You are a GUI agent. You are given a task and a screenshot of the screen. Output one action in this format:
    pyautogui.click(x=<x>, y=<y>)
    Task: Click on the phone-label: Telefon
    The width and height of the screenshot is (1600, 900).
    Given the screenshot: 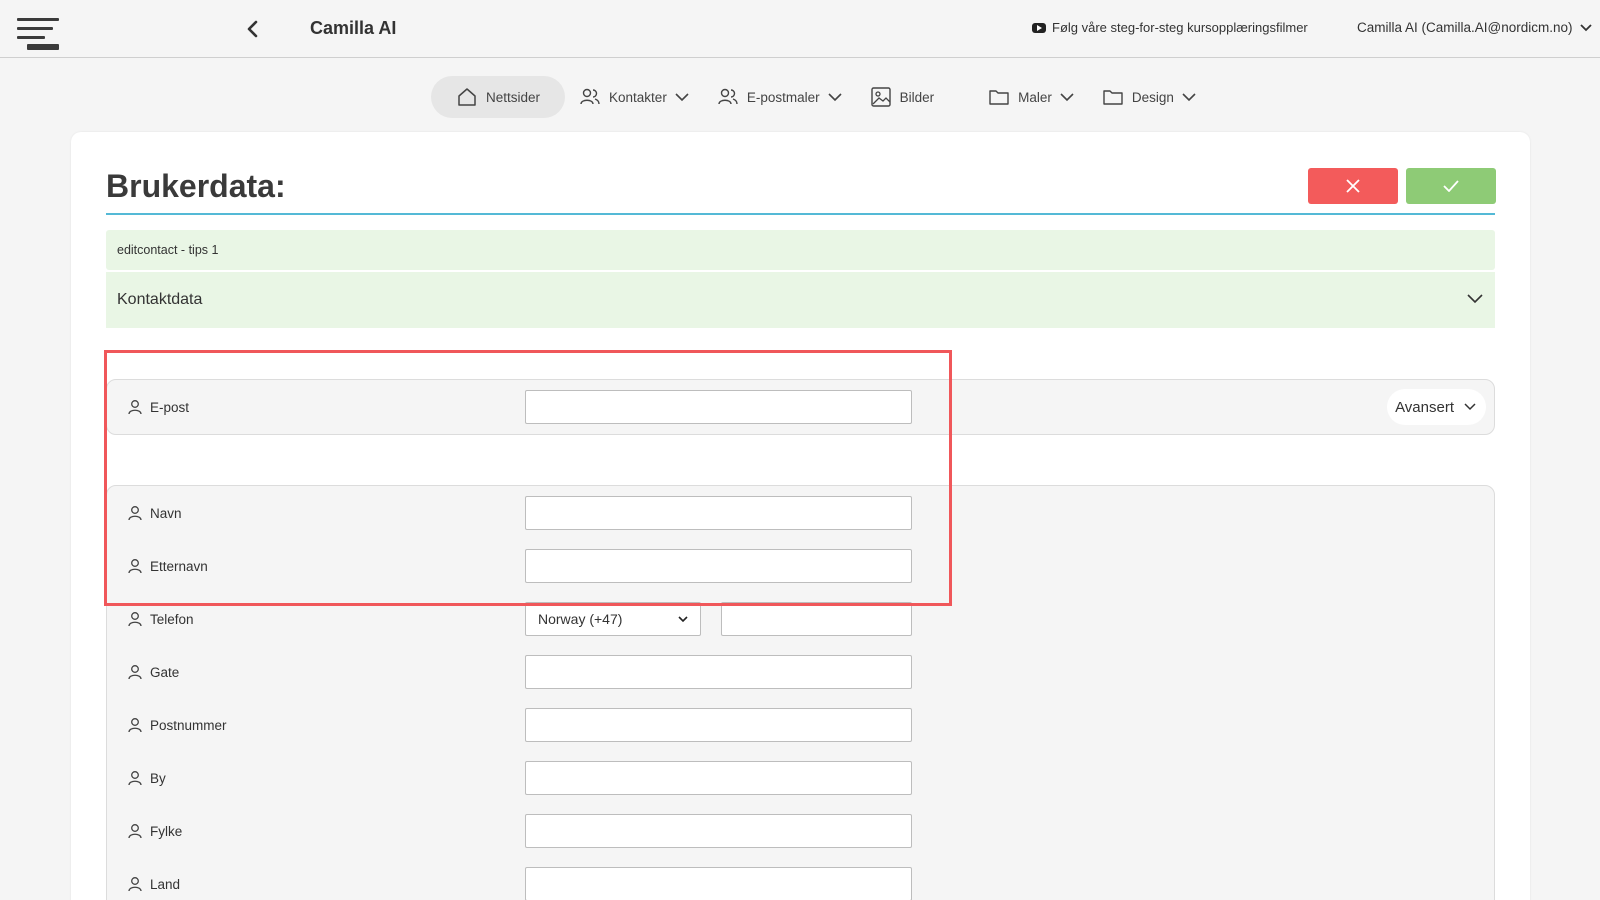 What is the action you would take?
    pyautogui.click(x=161, y=619)
    